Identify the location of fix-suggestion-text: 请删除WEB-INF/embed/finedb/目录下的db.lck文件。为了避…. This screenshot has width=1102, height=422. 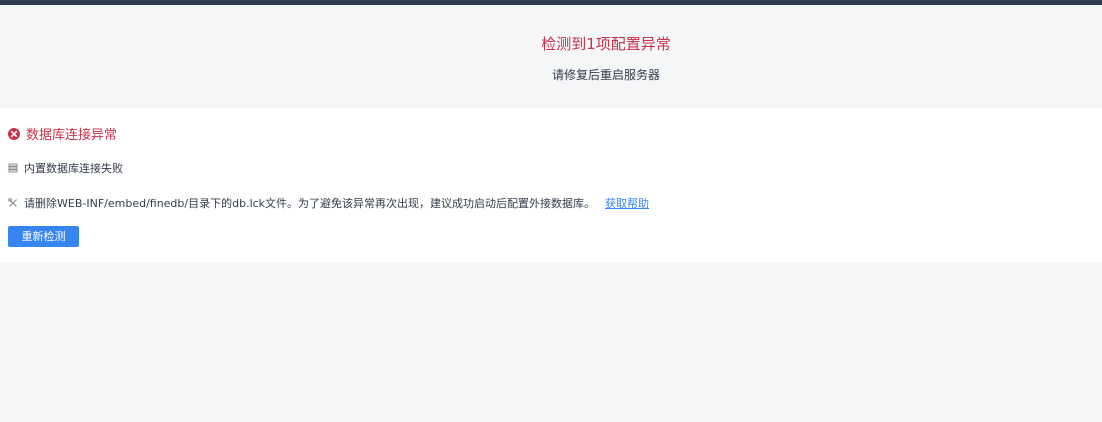
(310, 203).